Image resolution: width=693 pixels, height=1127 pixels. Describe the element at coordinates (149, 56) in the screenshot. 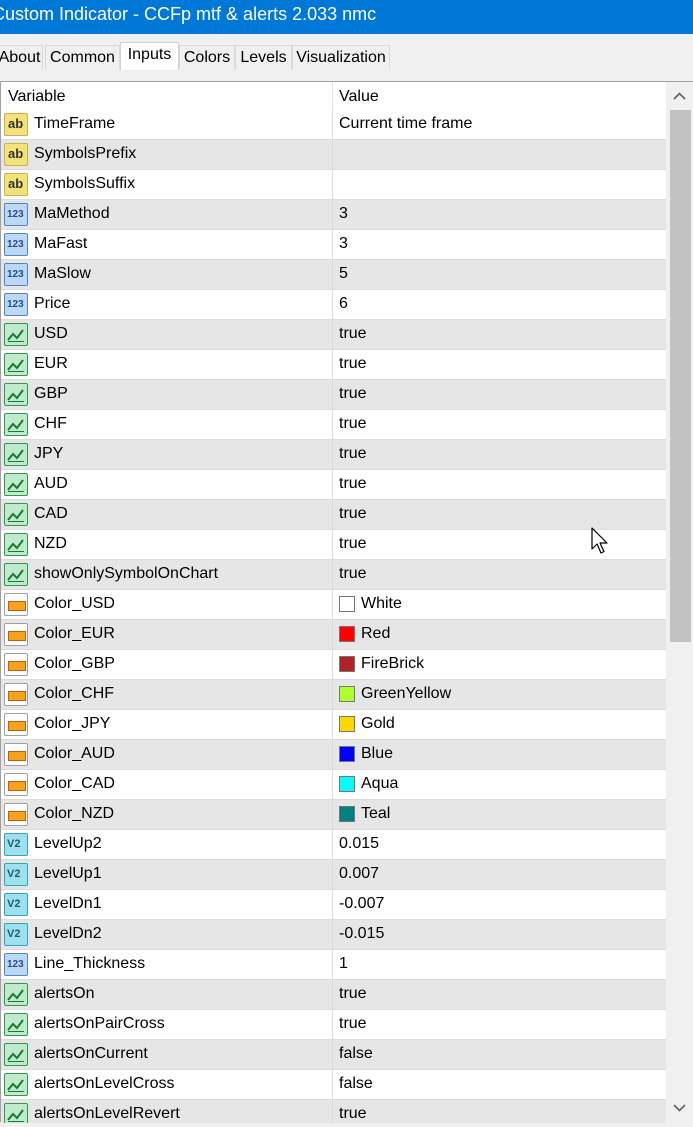

I see `tab-inputs: Inputs` at that location.